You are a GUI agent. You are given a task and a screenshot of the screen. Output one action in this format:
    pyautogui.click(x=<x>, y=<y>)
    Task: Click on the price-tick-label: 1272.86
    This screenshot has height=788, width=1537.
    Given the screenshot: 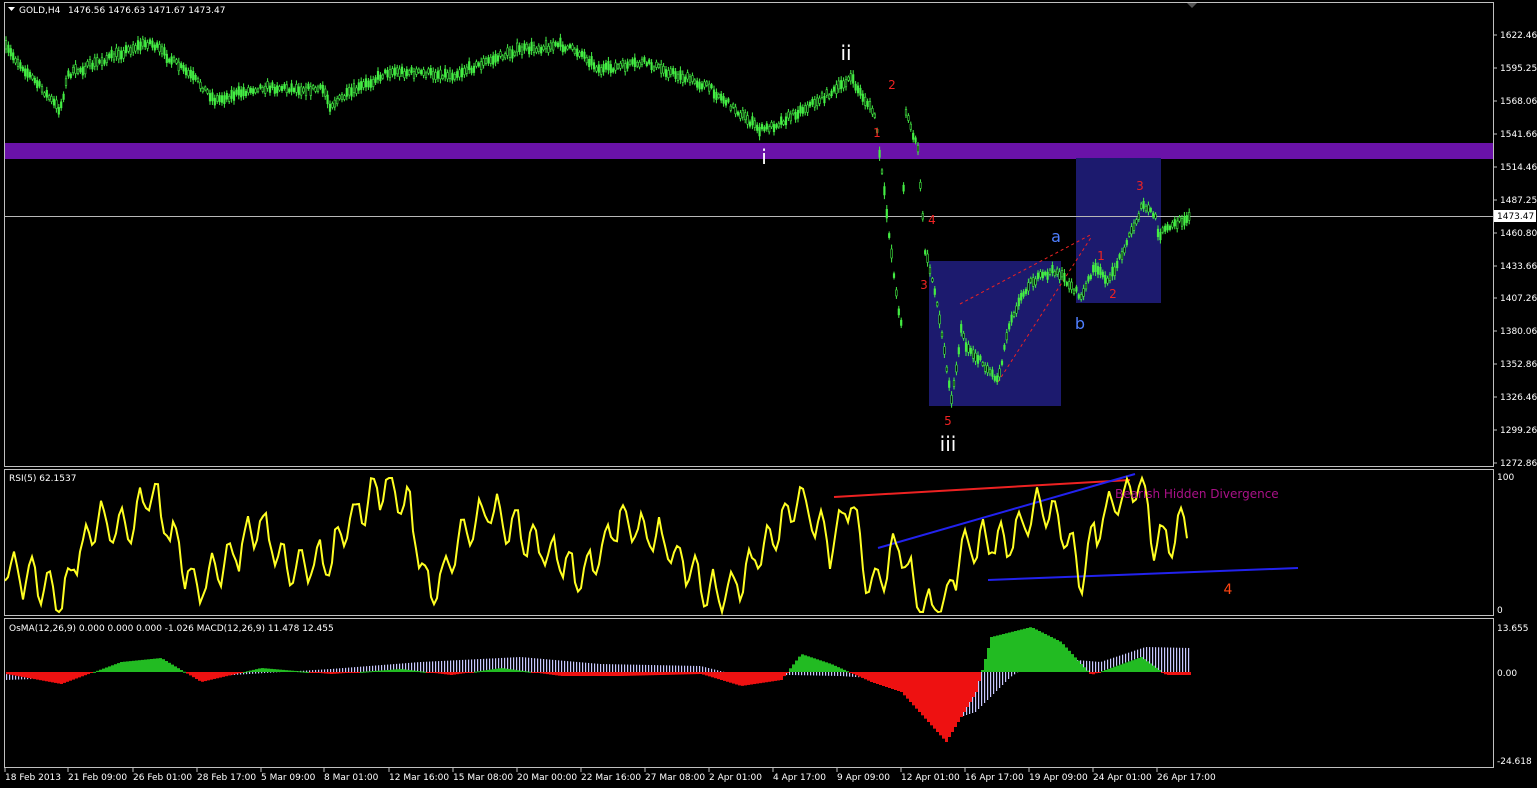 What is the action you would take?
    pyautogui.click(x=1518, y=464)
    